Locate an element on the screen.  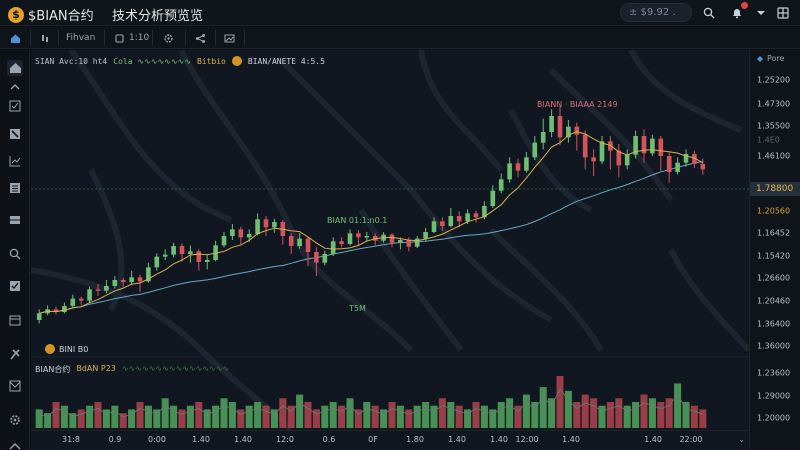
list-icon is located at coordinates (15, 188).